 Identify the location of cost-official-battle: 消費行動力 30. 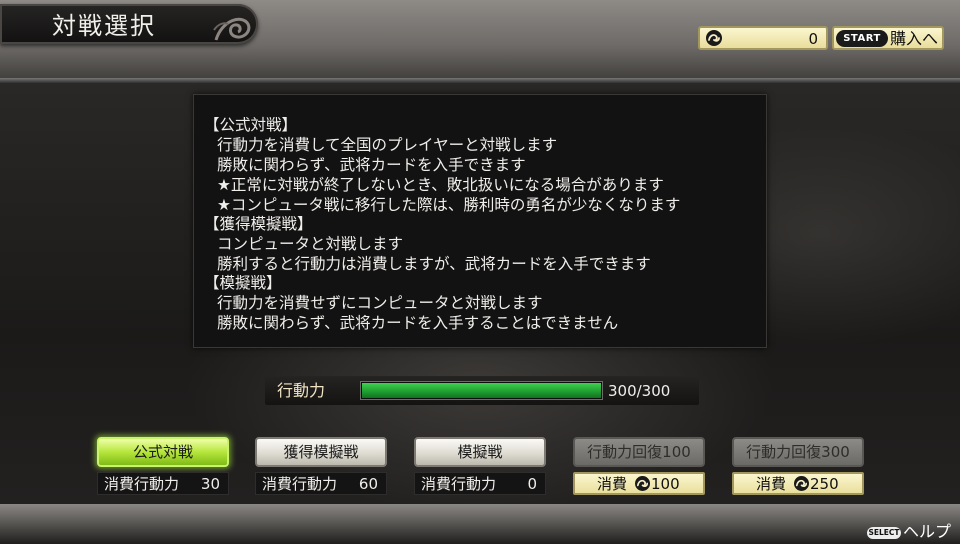
(163, 483).